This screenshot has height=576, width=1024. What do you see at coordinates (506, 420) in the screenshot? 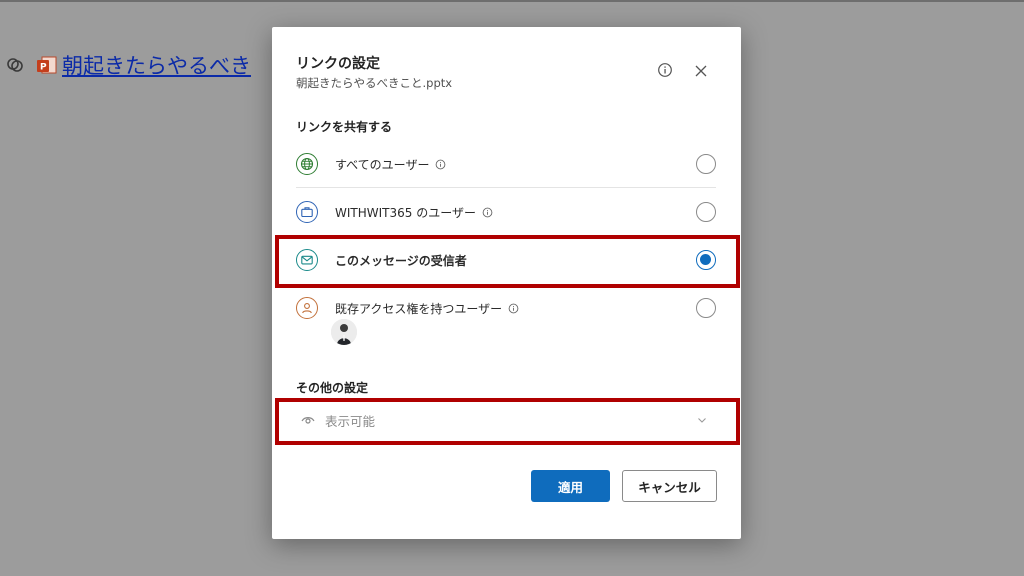
I see `permission-dropdown: 表示可能` at bounding box center [506, 420].